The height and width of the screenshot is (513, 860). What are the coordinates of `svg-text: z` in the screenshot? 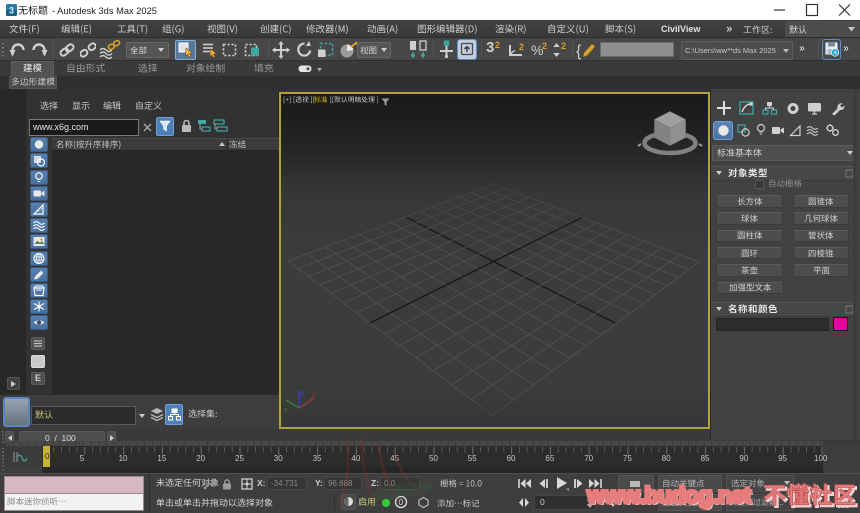 It's located at (304, 393).